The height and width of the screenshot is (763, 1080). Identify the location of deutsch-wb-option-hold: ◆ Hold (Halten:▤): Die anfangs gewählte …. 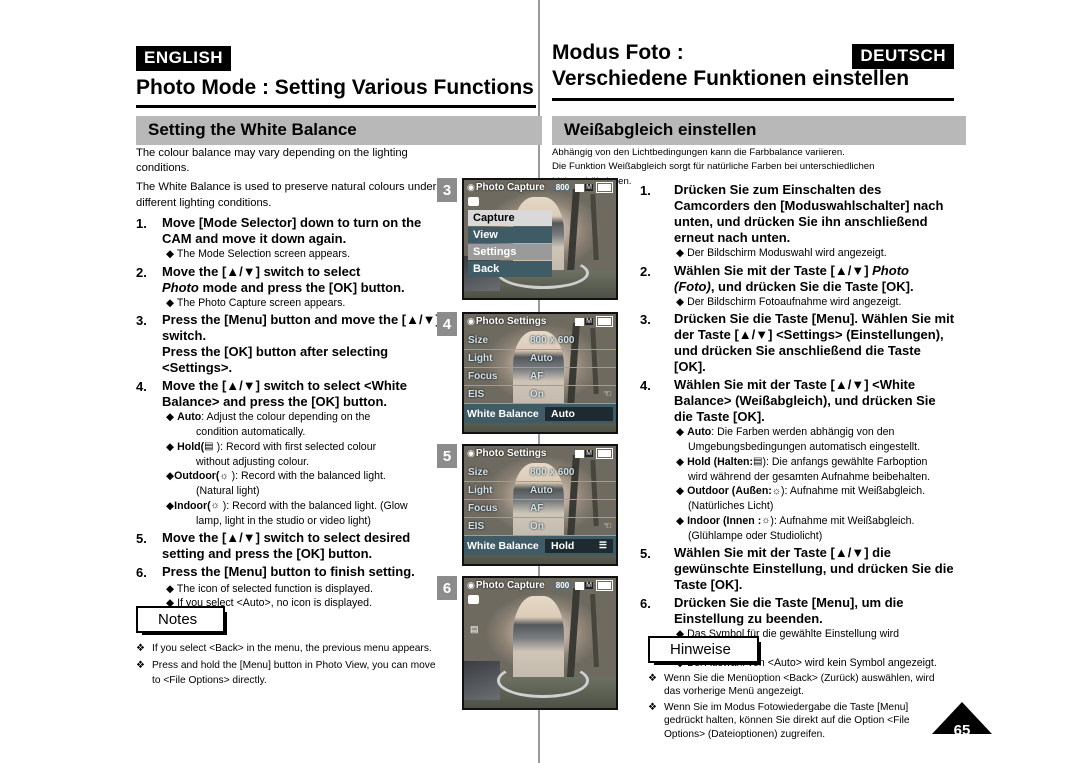
(802, 461).